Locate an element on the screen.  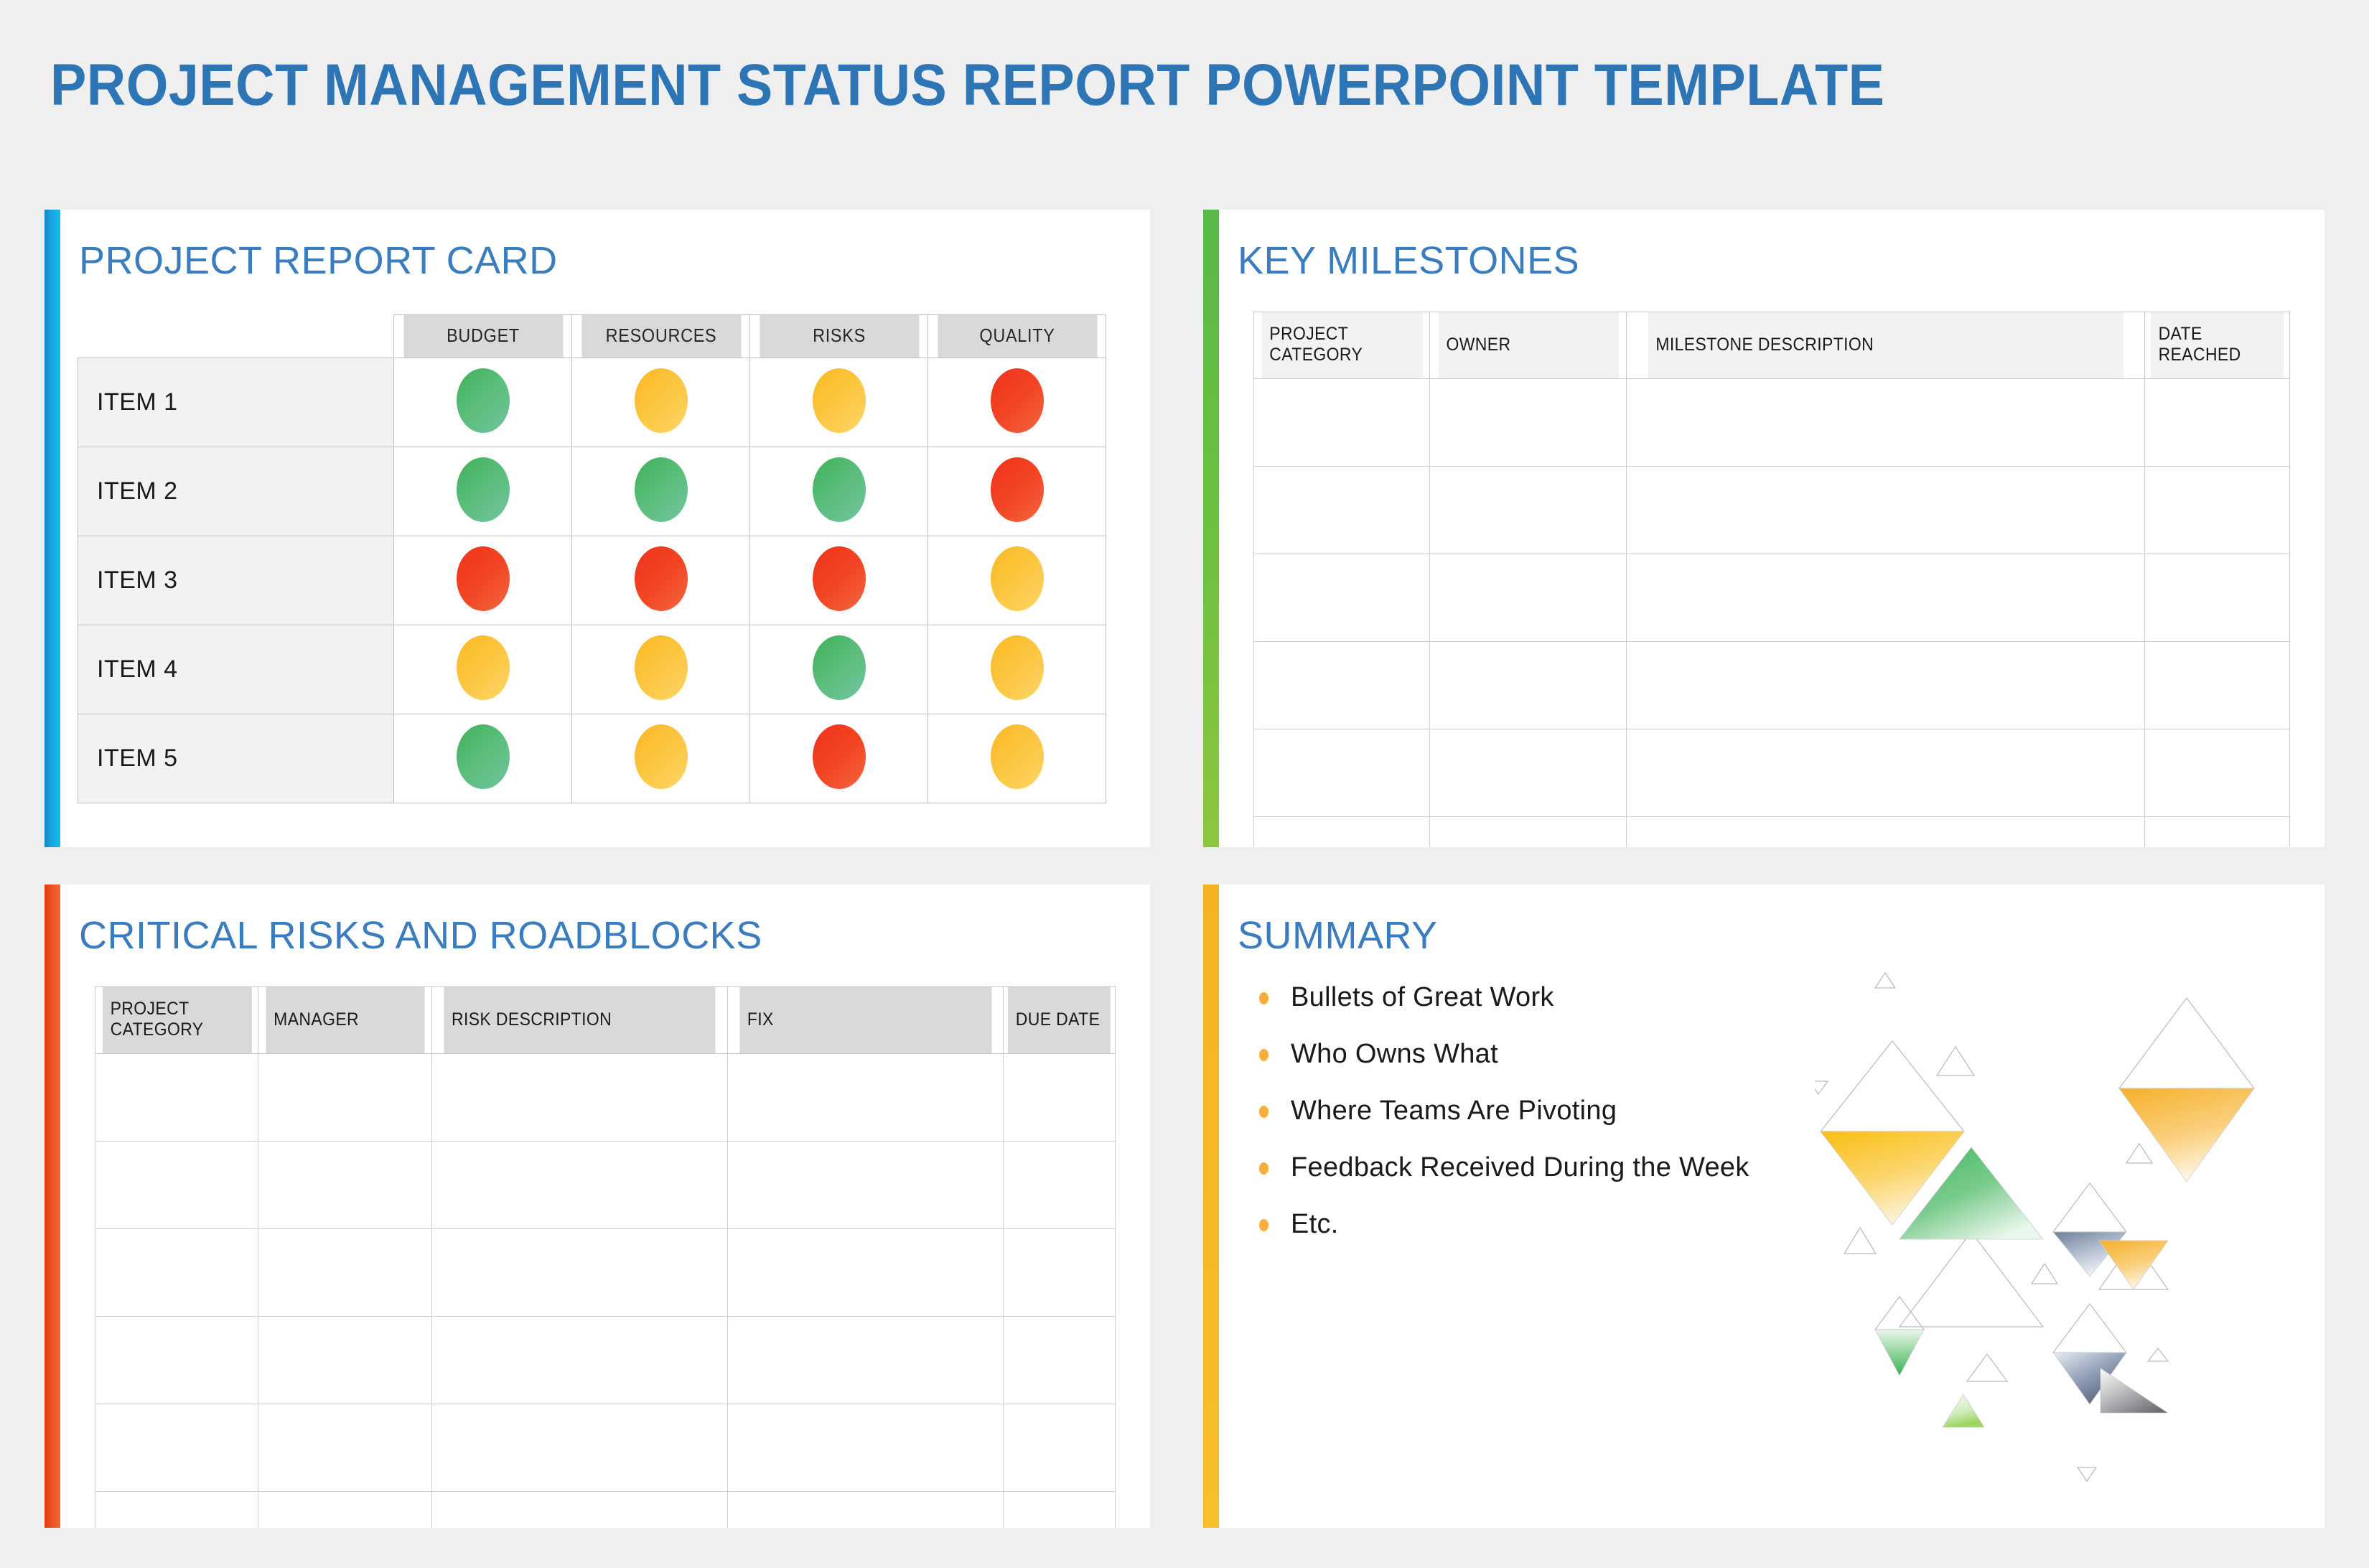
report-card-item-label: ITEM 3 is located at coordinates (236, 580).